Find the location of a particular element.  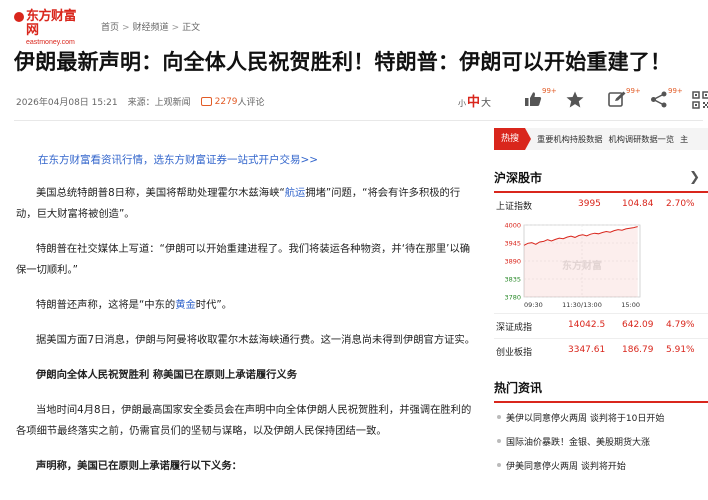

index-row-cy: 创业板指 3347.61 186.79 5.91% is located at coordinates (601, 352).